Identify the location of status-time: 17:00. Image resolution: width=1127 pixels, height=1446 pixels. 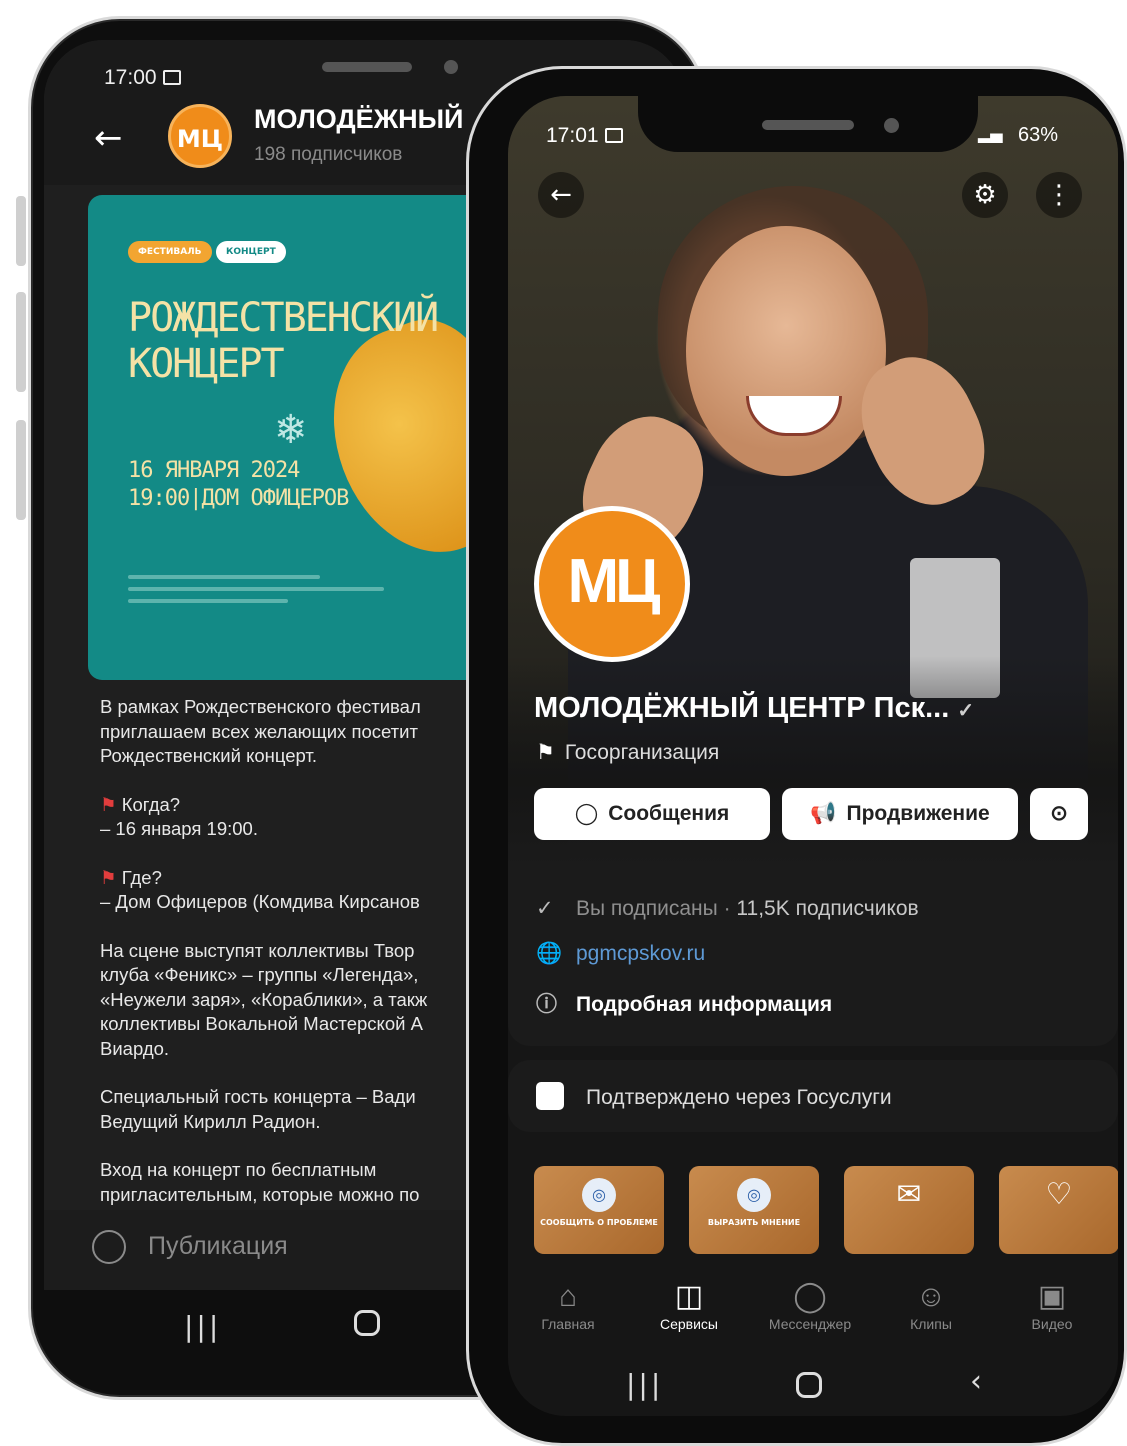
(142, 78).